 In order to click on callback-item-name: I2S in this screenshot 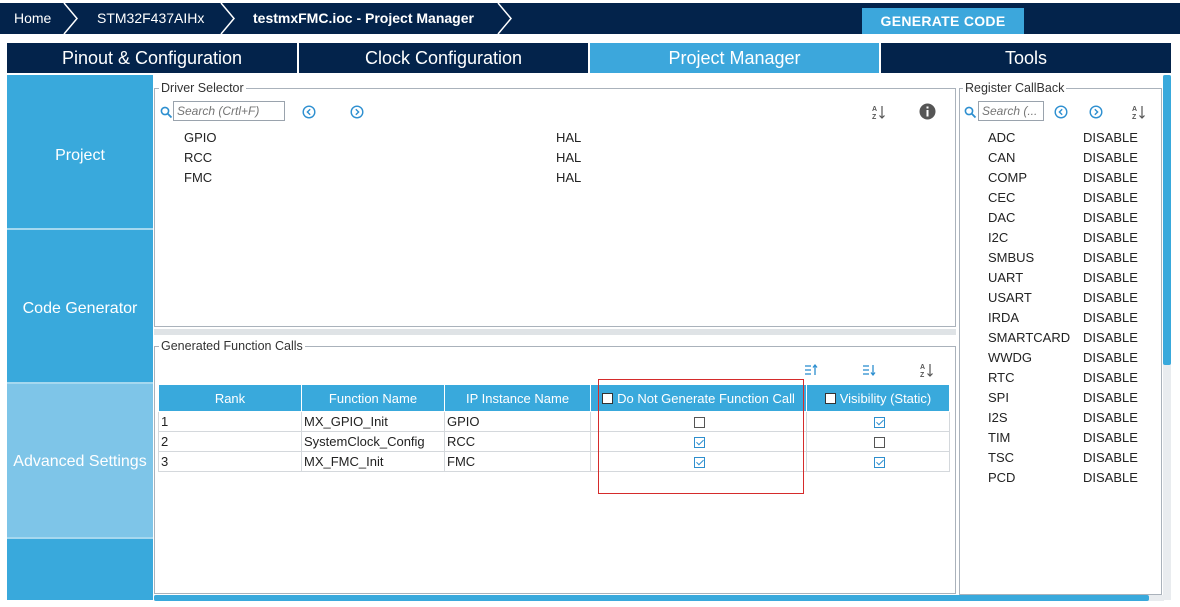, I will do `click(998, 417)`.